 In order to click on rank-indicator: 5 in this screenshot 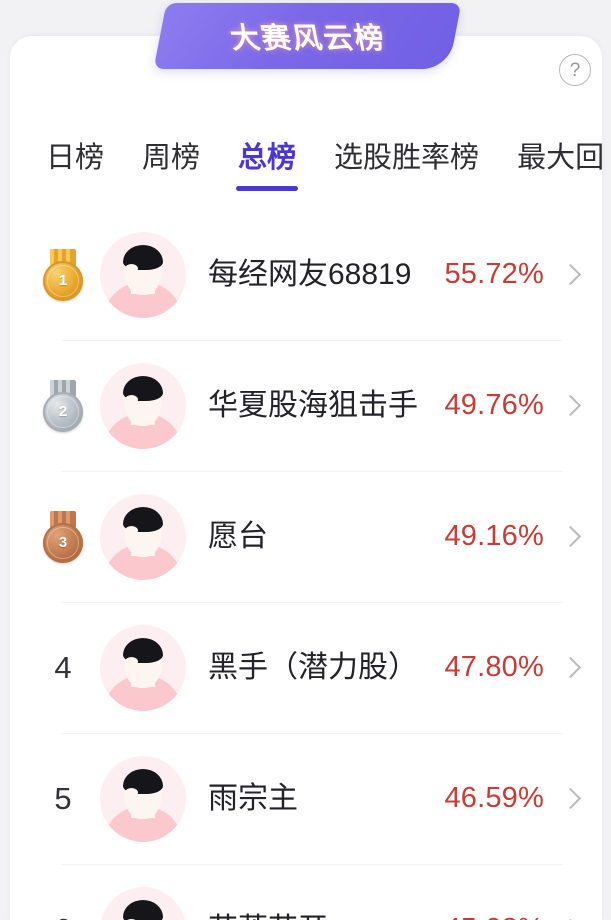, I will do `click(63, 799)`.